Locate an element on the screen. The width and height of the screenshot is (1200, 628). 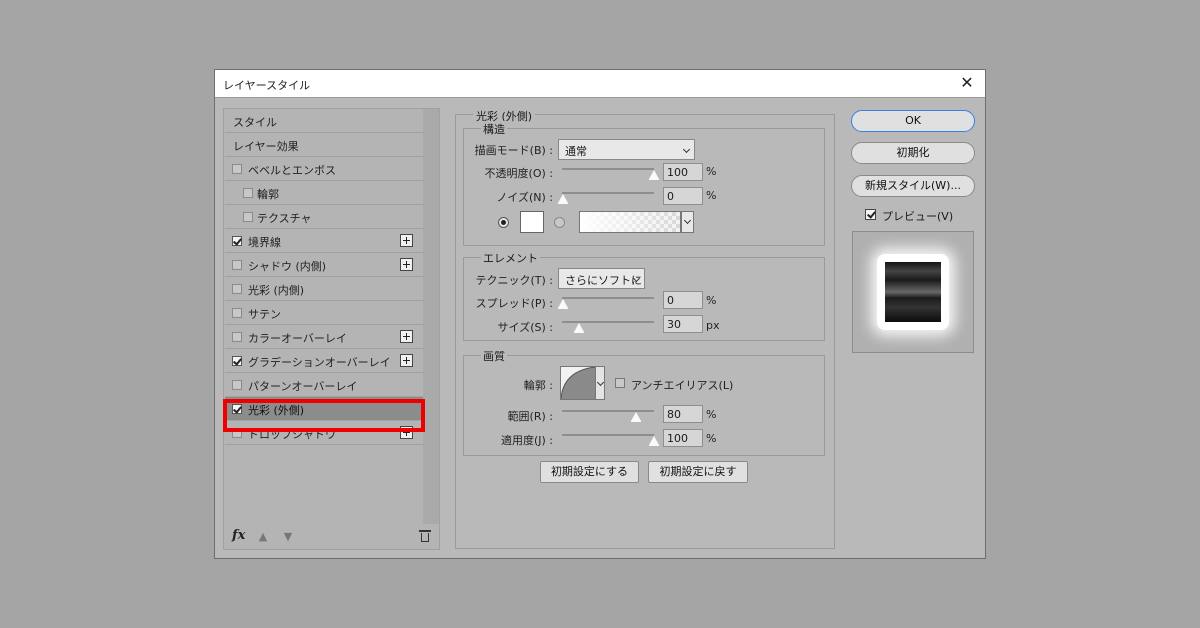
opacity-input: 100 is located at coordinates (683, 172).